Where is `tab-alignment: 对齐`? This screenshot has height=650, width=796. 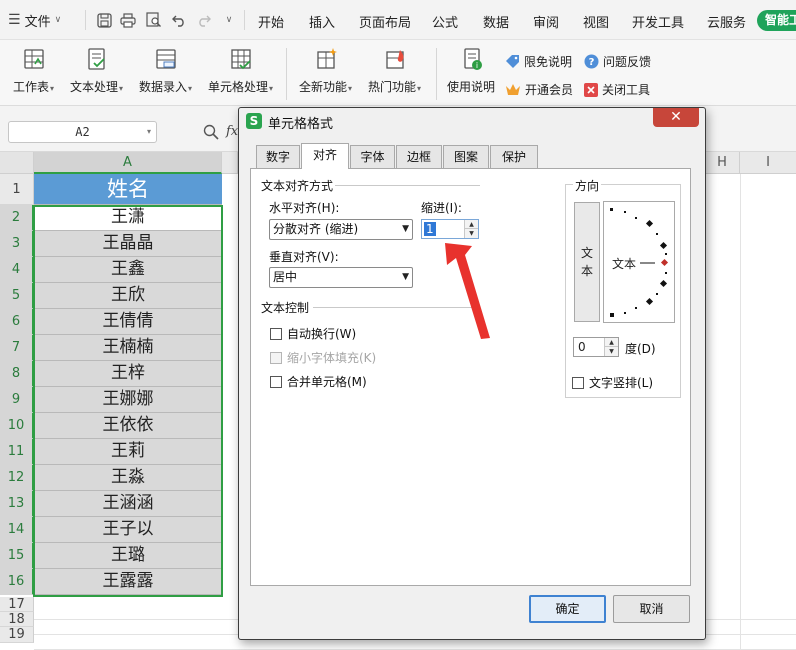
tab-alignment: 对齐 is located at coordinates (325, 156).